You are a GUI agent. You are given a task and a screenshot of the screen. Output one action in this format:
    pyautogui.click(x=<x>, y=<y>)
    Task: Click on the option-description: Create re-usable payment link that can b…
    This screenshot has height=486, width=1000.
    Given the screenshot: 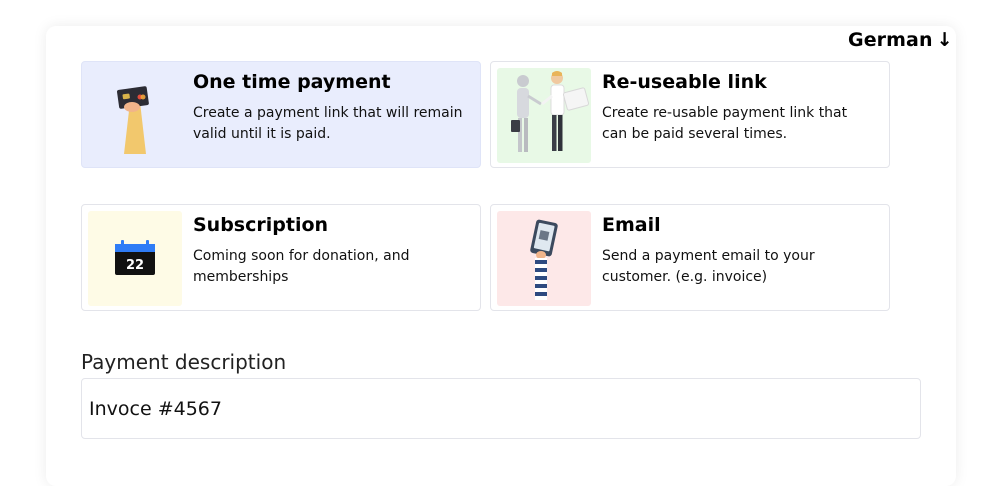 What is the action you would take?
    pyautogui.click(x=725, y=123)
    